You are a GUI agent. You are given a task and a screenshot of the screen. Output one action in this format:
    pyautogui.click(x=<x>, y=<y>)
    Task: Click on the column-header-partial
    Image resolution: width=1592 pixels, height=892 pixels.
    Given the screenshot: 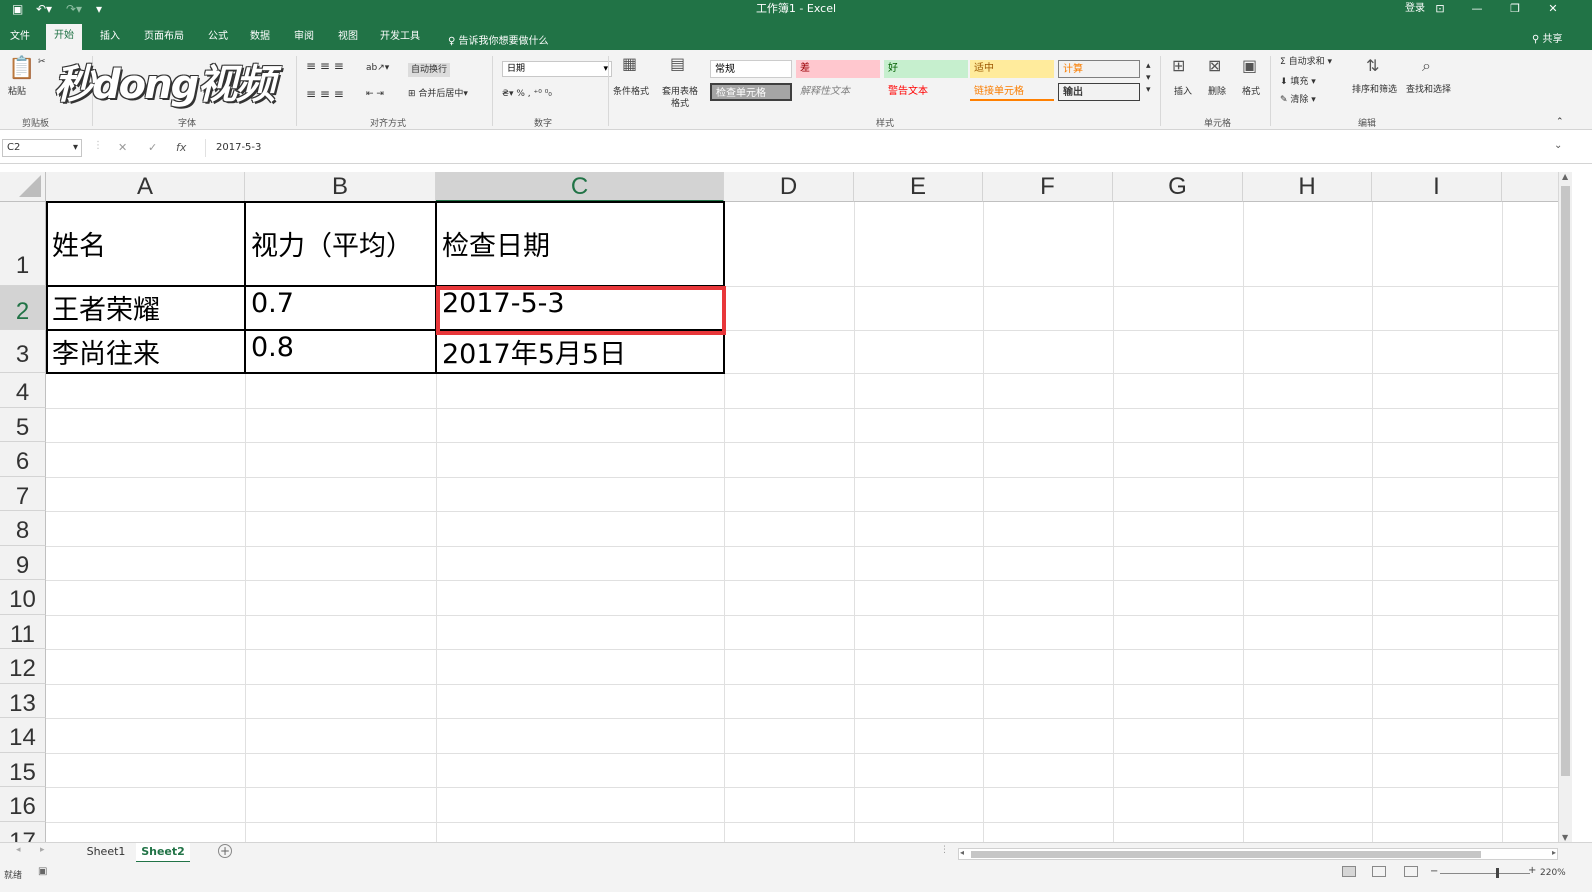 What is the action you would take?
    pyautogui.click(x=1532, y=187)
    